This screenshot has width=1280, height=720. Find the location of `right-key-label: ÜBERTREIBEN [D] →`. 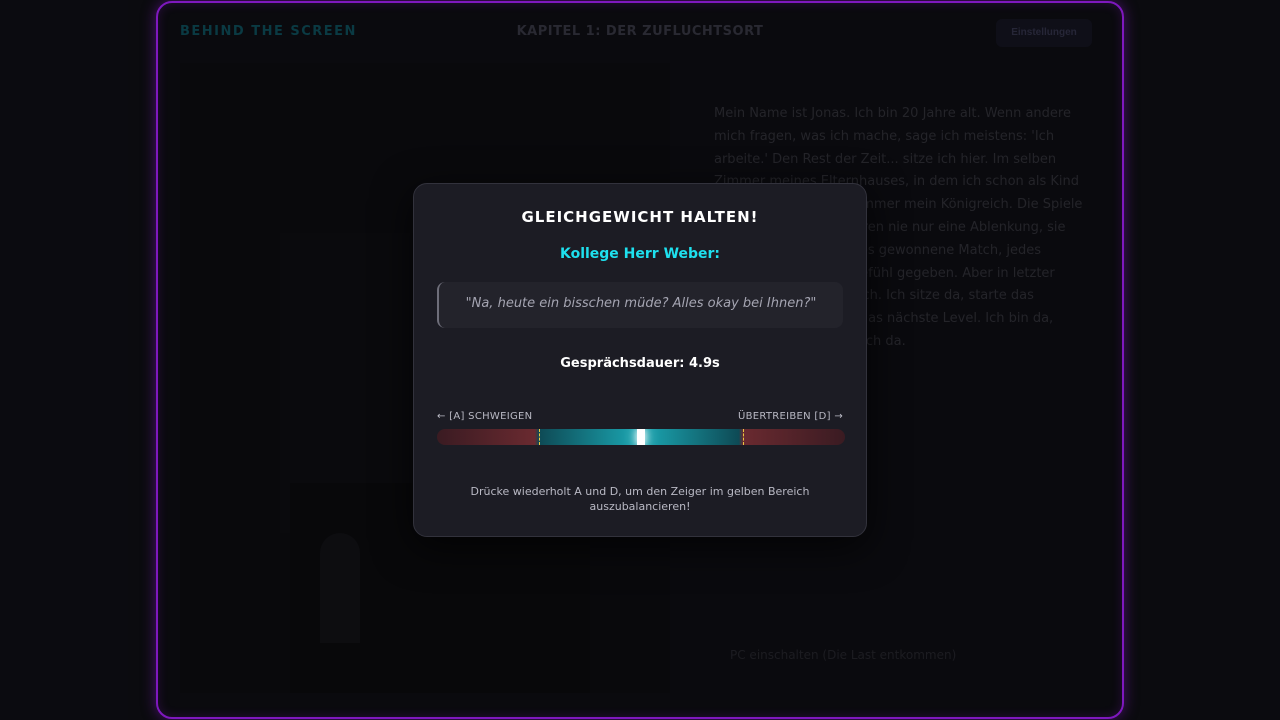

right-key-label: ÜBERTREIBEN [D] → is located at coordinates (790, 416).